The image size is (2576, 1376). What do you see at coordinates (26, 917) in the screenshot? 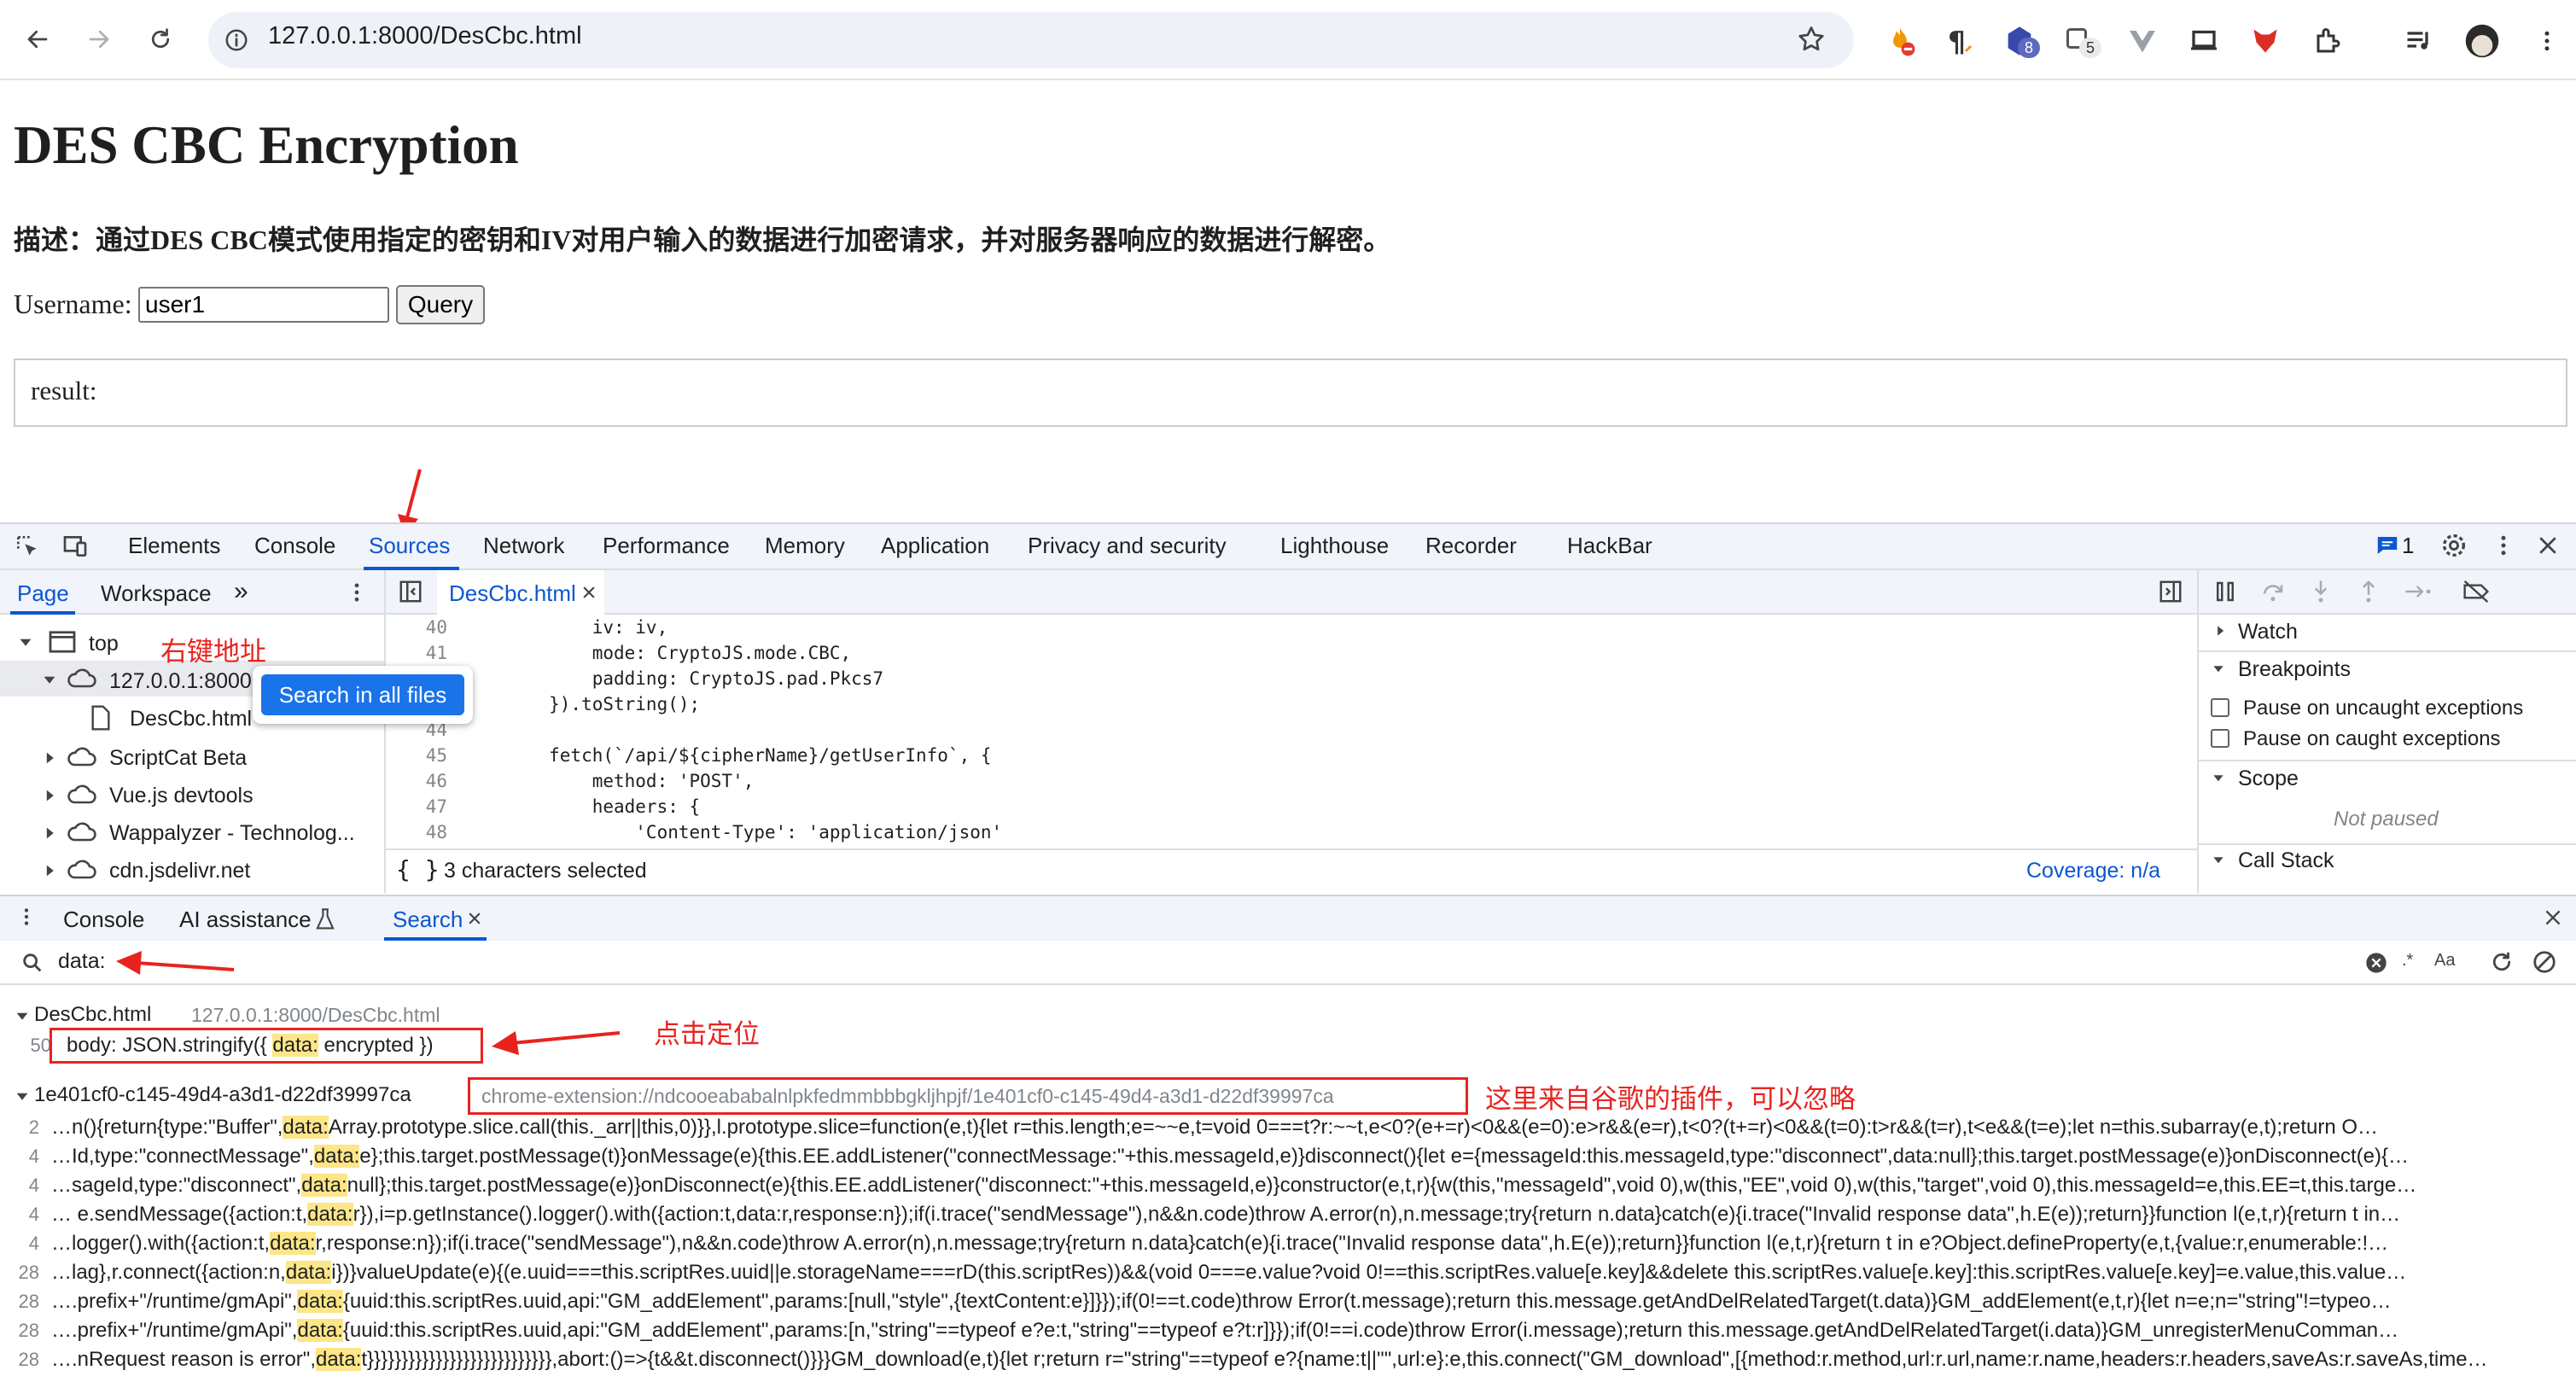
I see `drawer-menu-icon` at bounding box center [26, 917].